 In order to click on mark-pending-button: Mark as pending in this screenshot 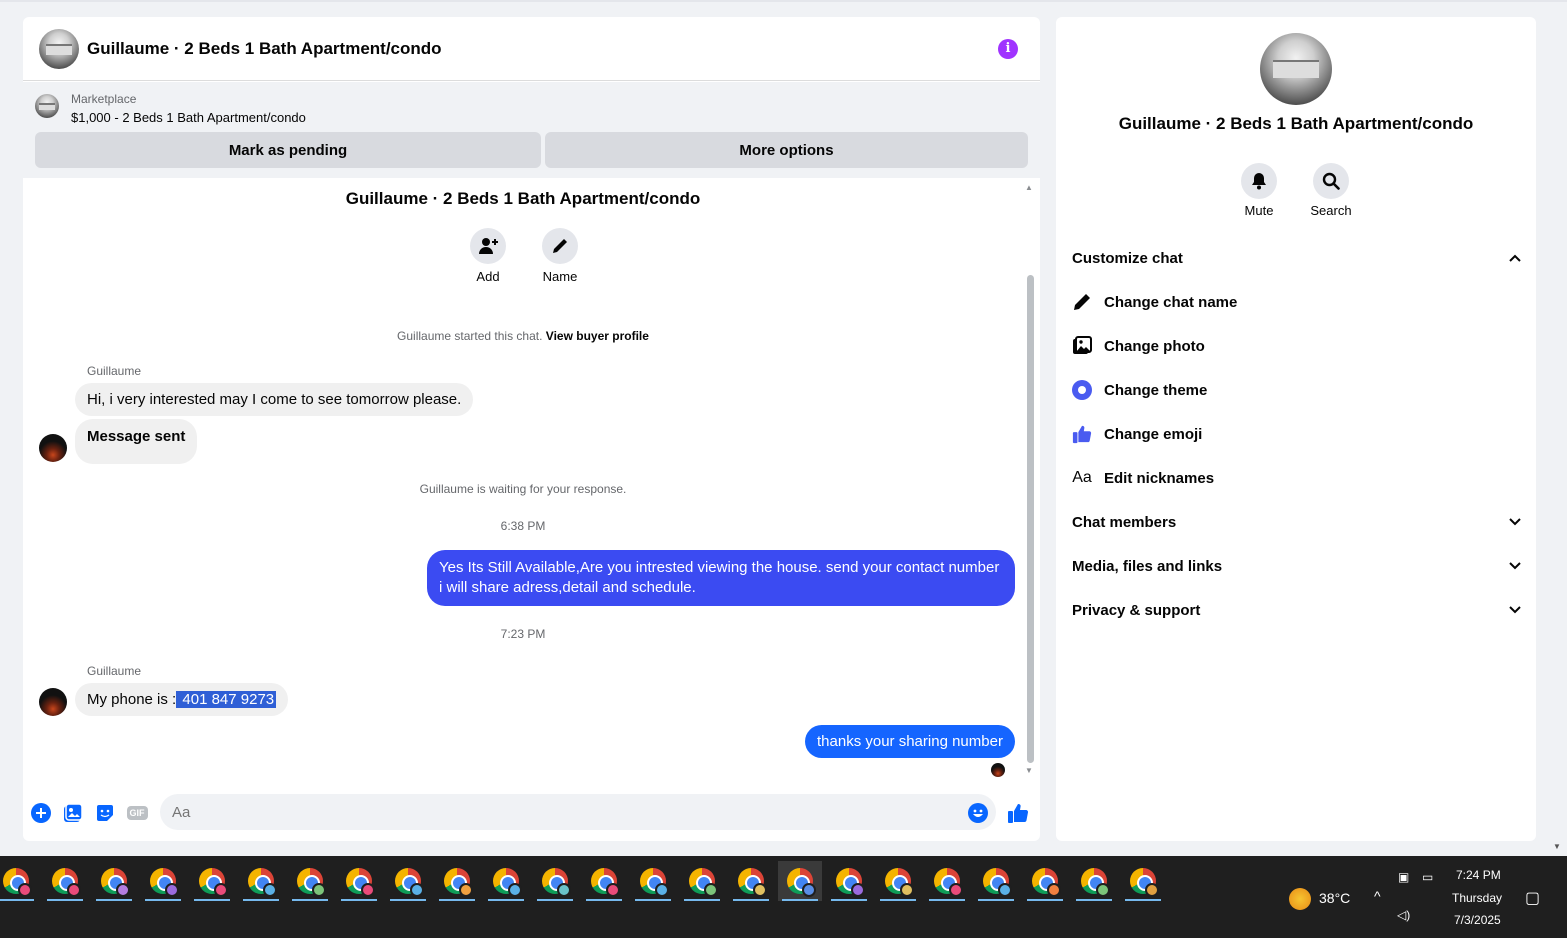, I will do `click(288, 150)`.